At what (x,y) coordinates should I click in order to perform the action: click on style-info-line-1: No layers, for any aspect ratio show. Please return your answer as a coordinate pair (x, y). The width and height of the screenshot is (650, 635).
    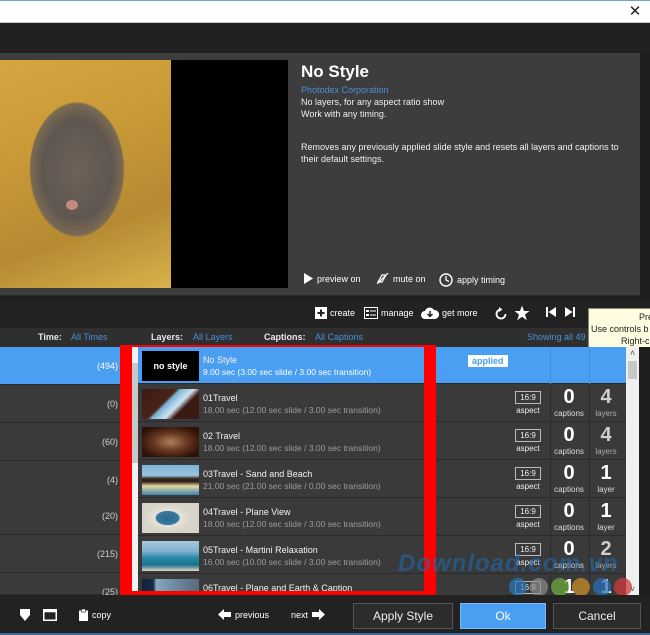
    Looking at the image, I should click on (373, 102).